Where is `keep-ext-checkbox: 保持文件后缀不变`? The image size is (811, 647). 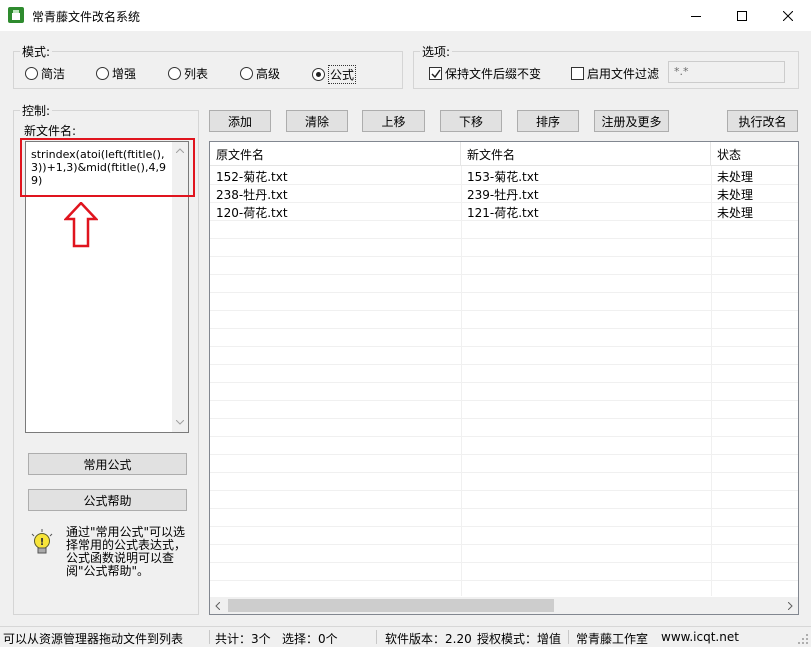
keep-ext-checkbox: 保持文件后缀不变 is located at coordinates (485, 73).